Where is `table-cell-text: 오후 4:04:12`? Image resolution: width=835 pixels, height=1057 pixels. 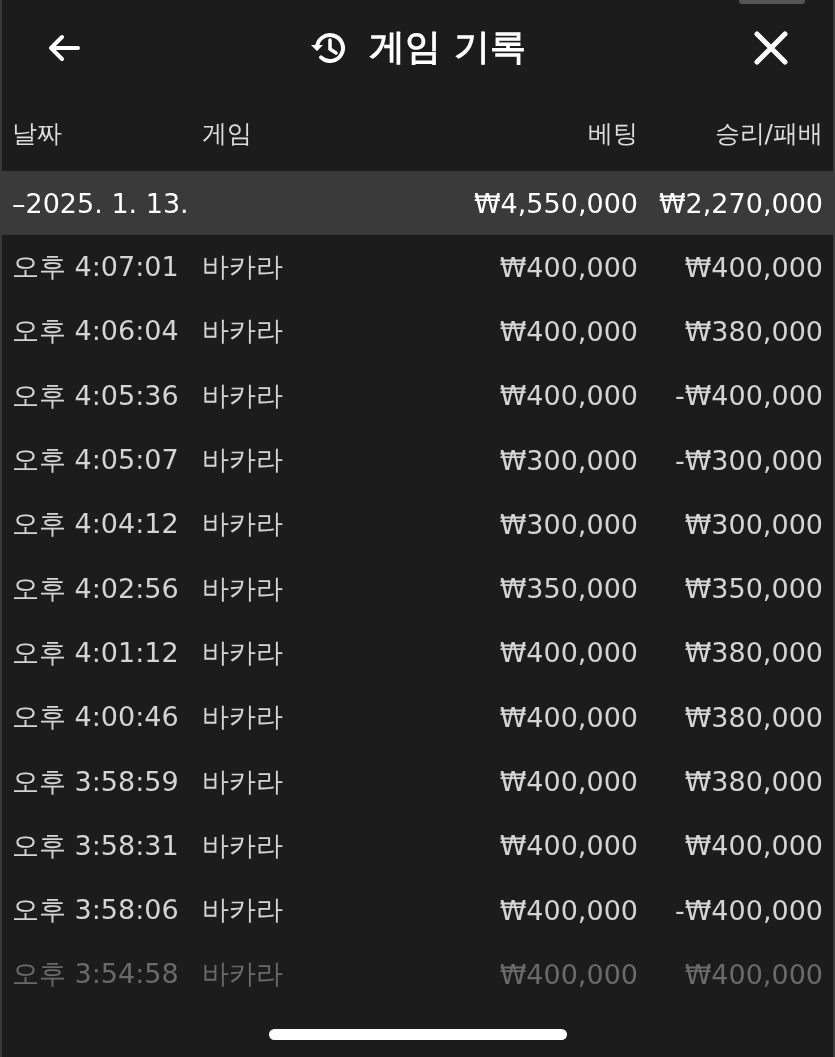 table-cell-text: 오후 4:04:12 is located at coordinates (96, 524).